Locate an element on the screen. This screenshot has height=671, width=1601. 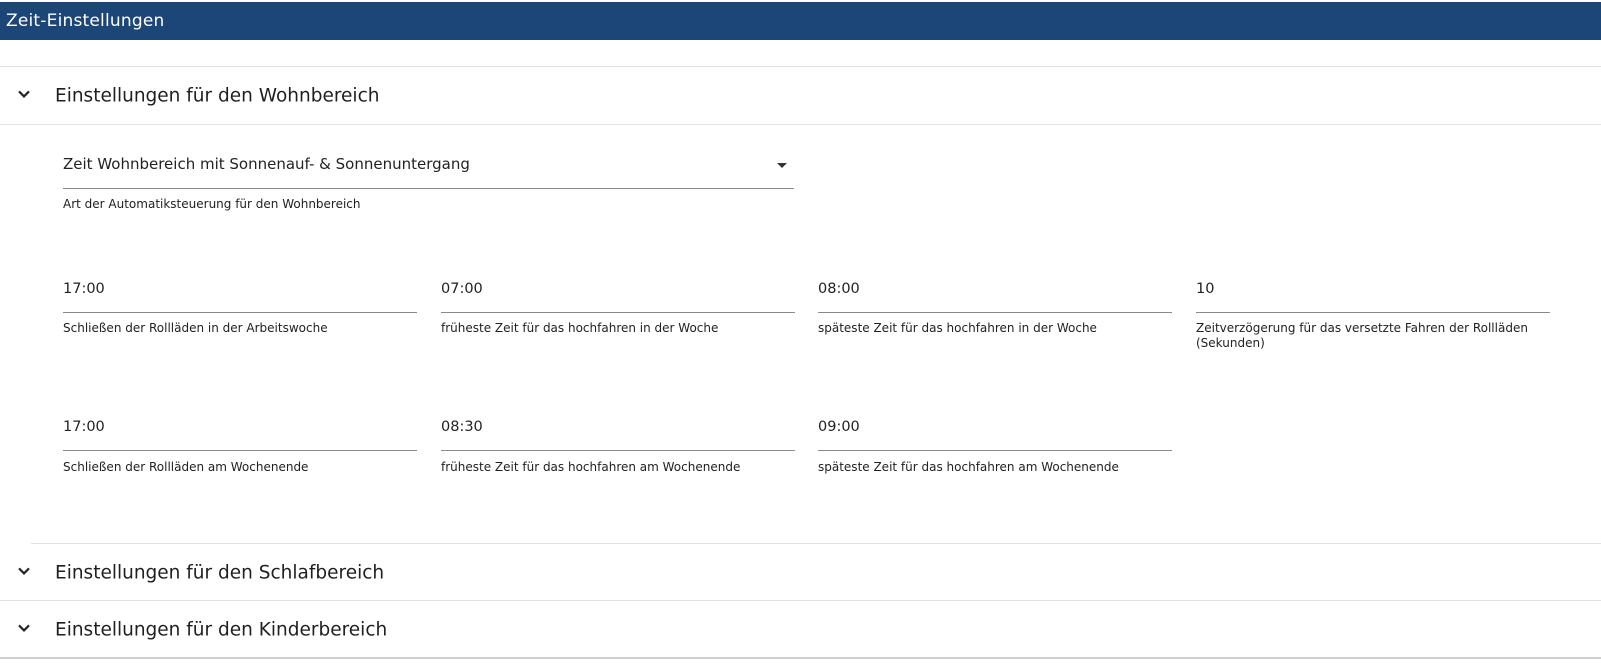
dropdown-arrow-icon is located at coordinates (782, 165).